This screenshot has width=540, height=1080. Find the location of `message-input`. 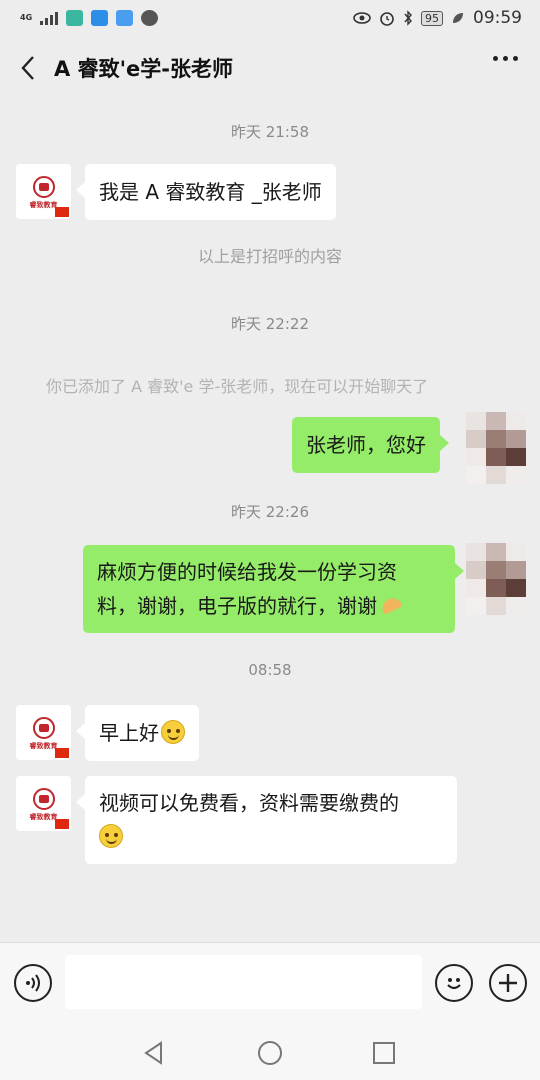

message-input is located at coordinates (243, 982).